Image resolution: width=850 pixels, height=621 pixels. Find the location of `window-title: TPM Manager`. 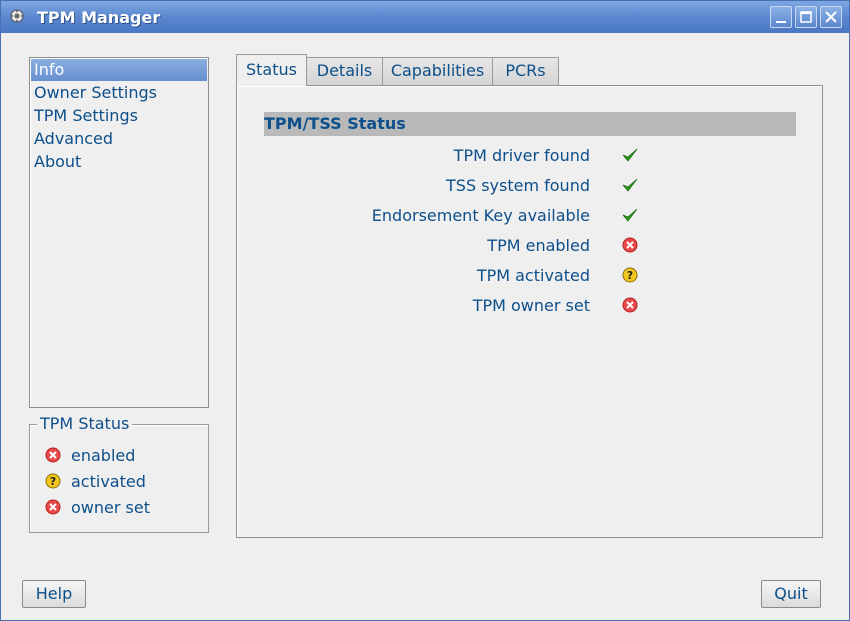

window-title: TPM Manager is located at coordinates (99, 17).